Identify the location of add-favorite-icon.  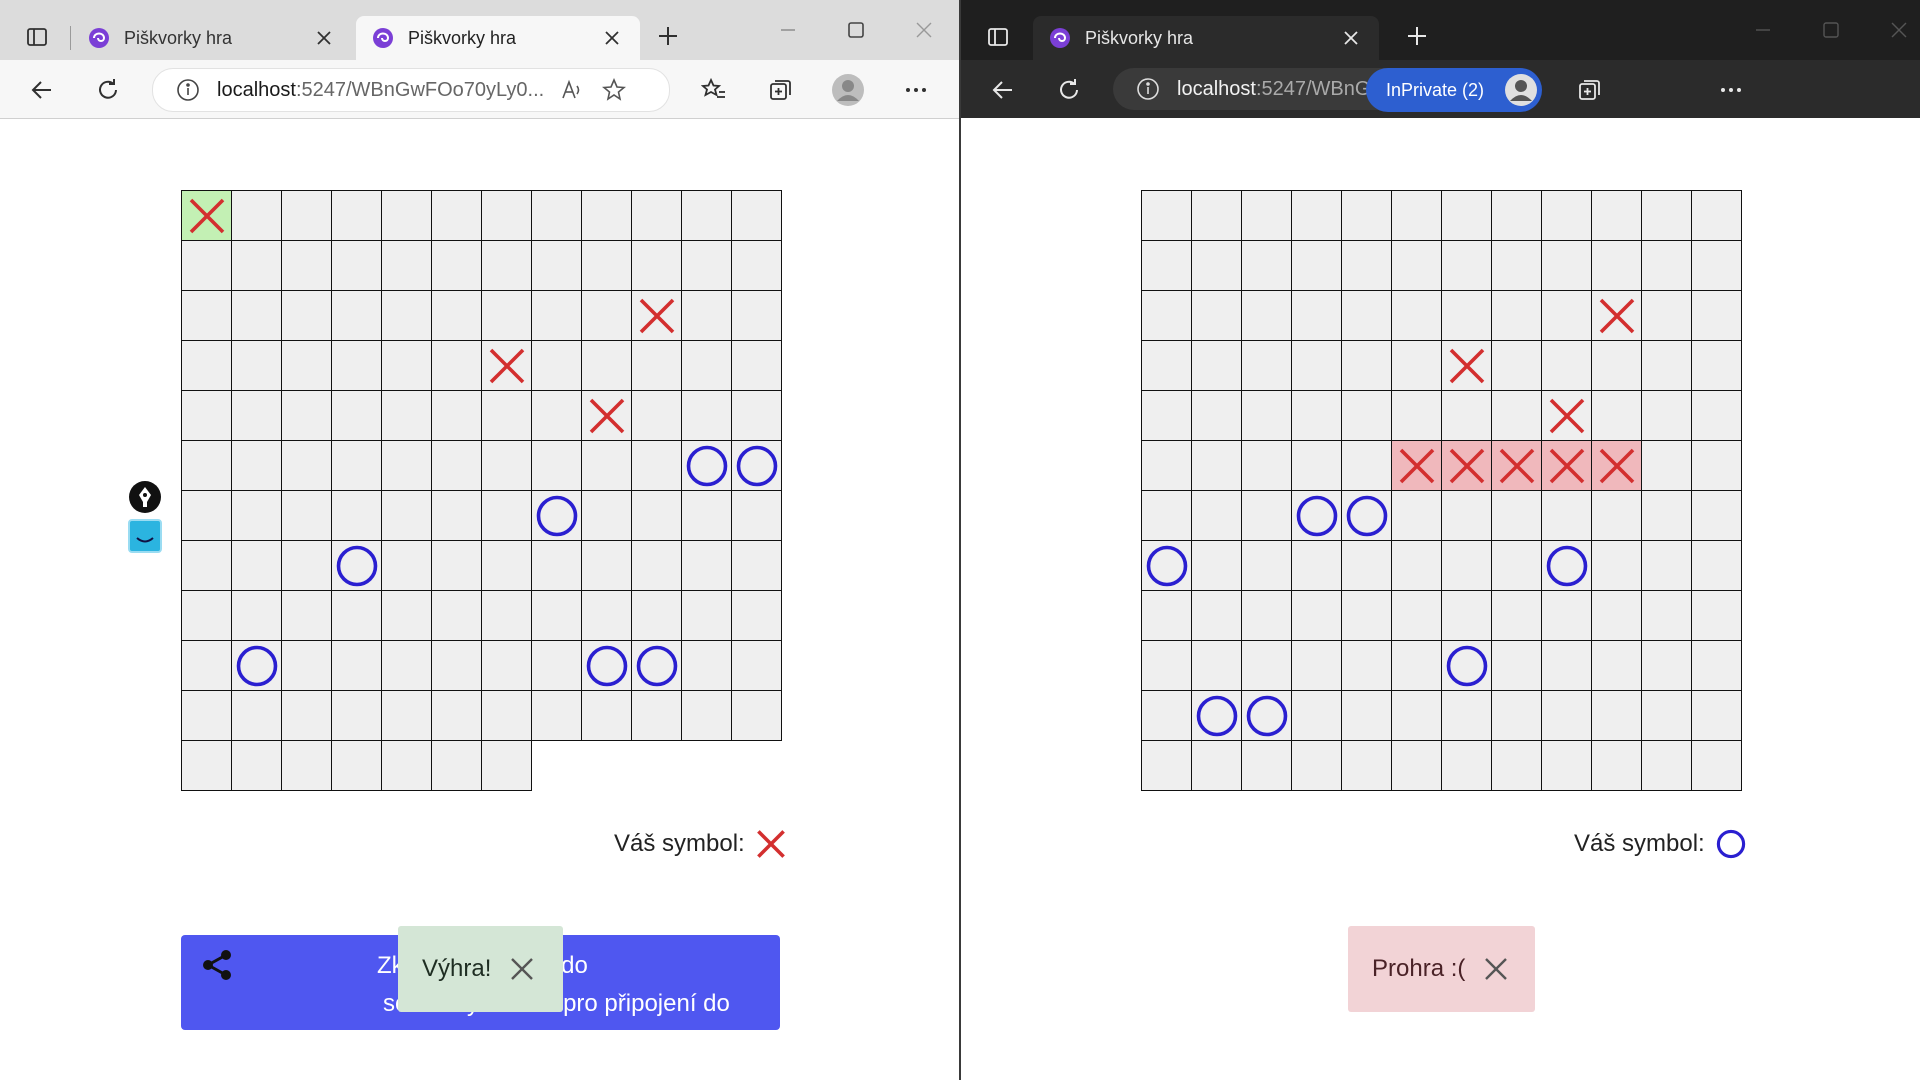
(614, 90).